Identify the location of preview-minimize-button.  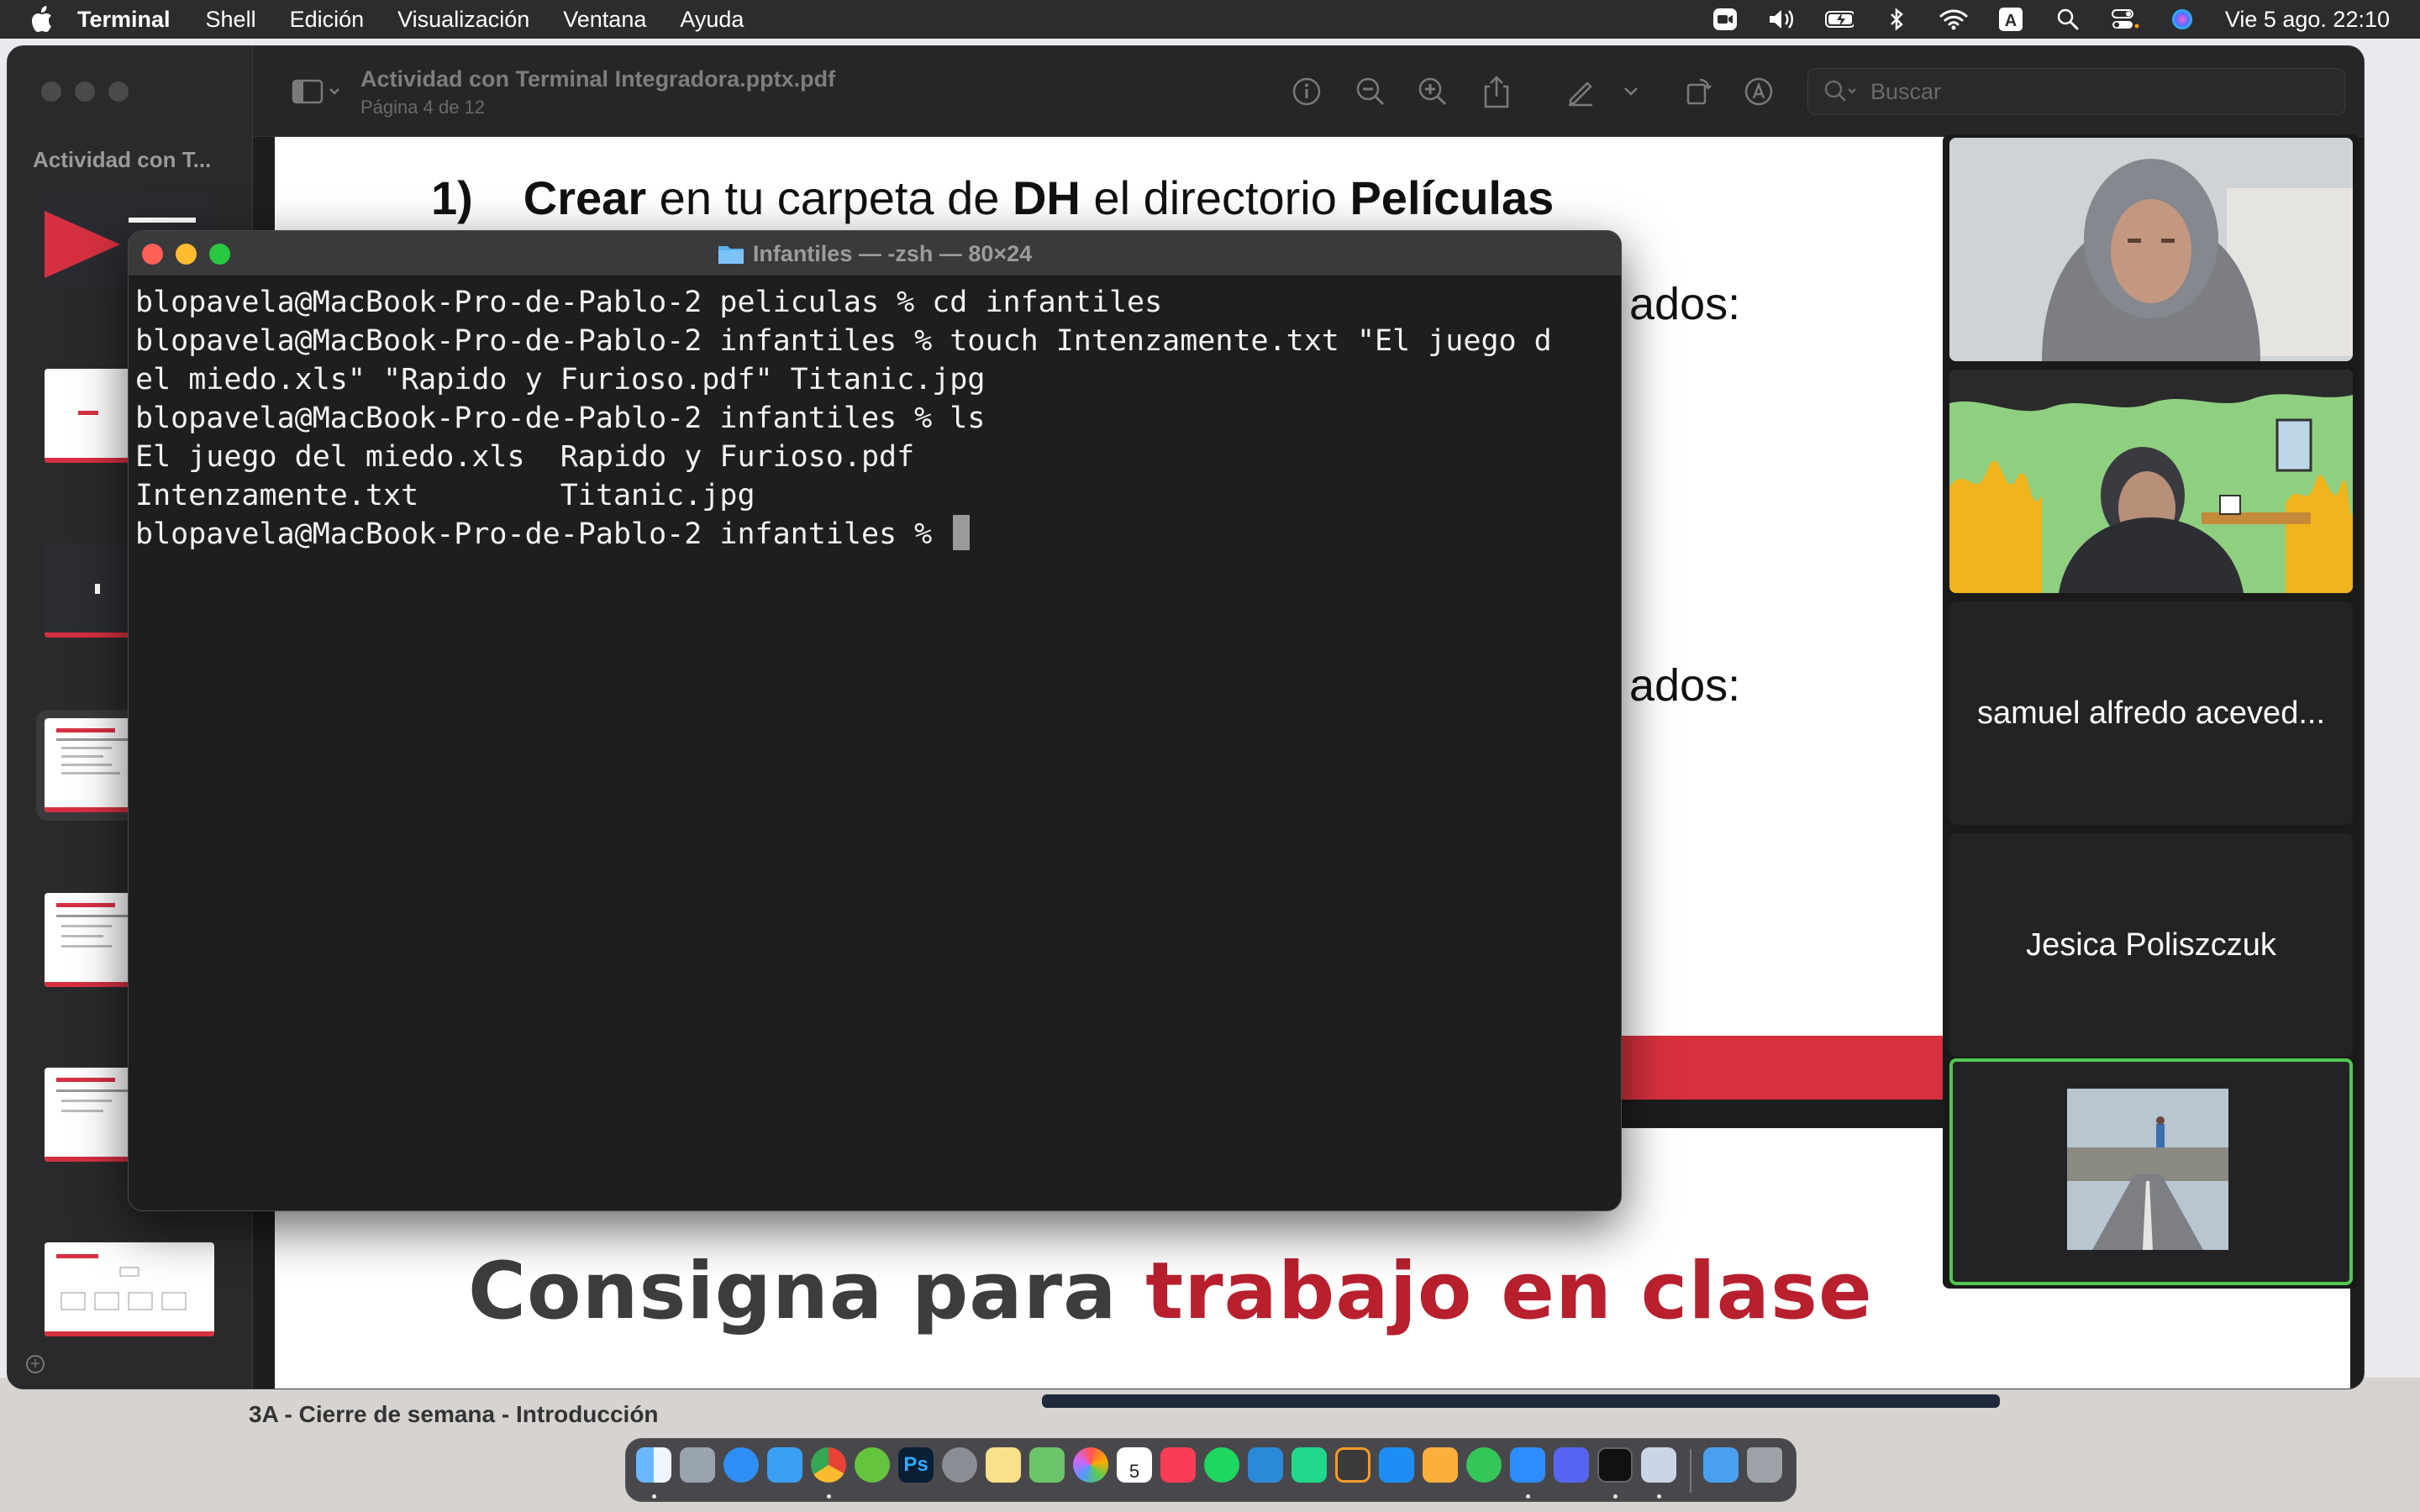
(85, 91).